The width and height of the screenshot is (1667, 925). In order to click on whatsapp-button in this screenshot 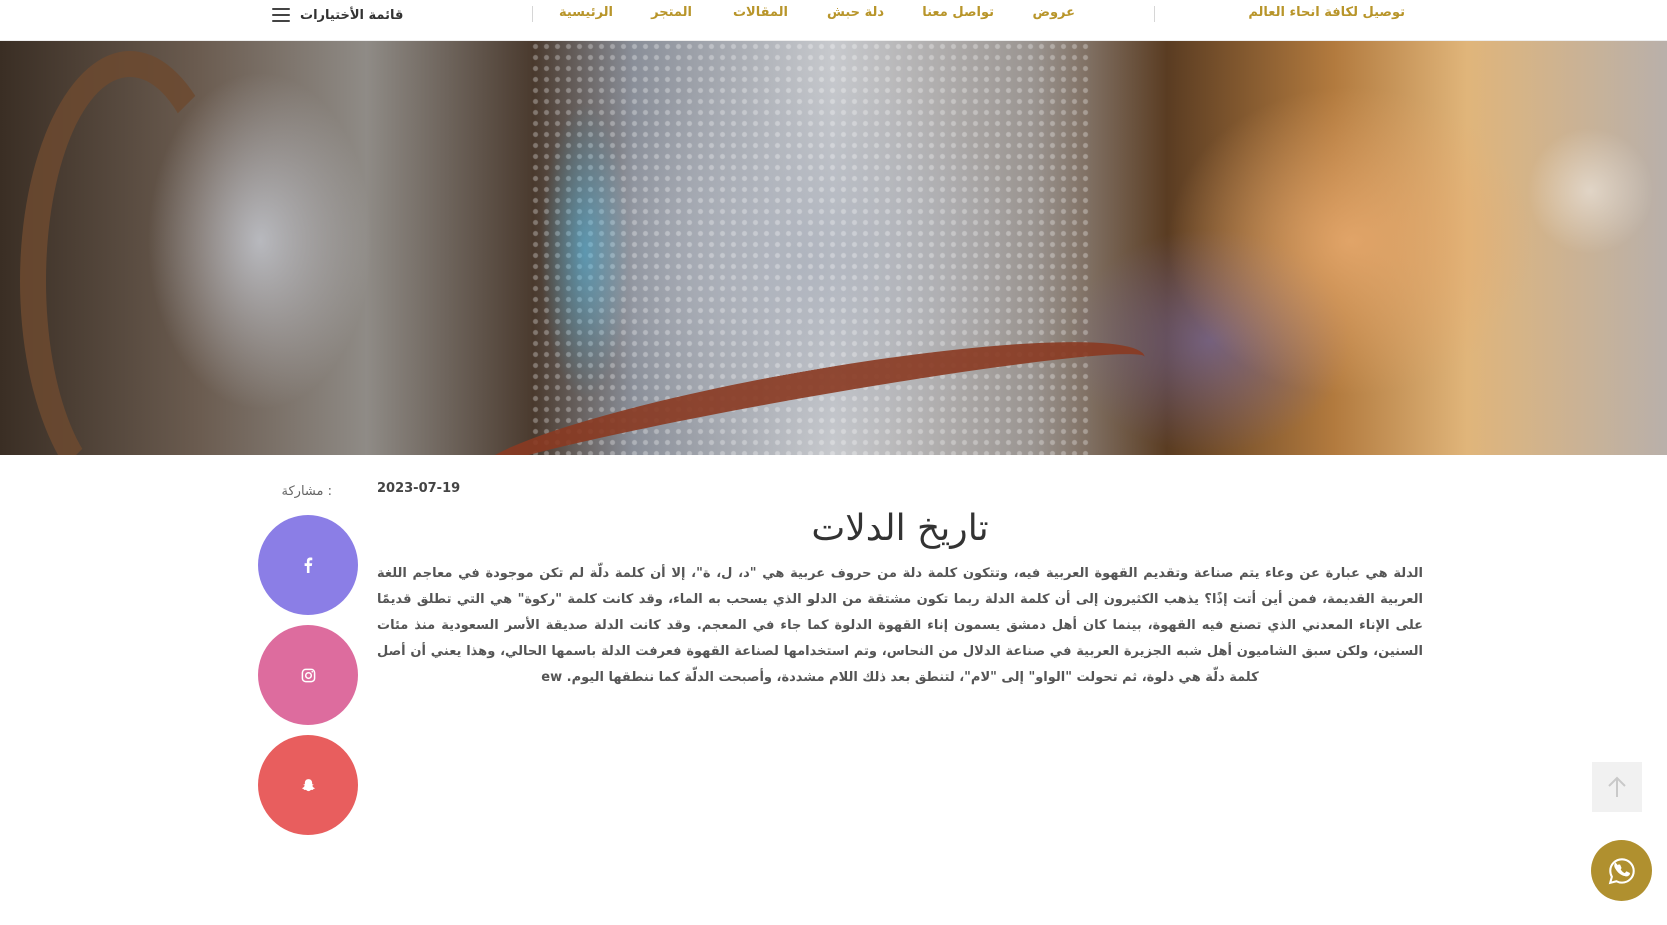, I will do `click(1621, 870)`.